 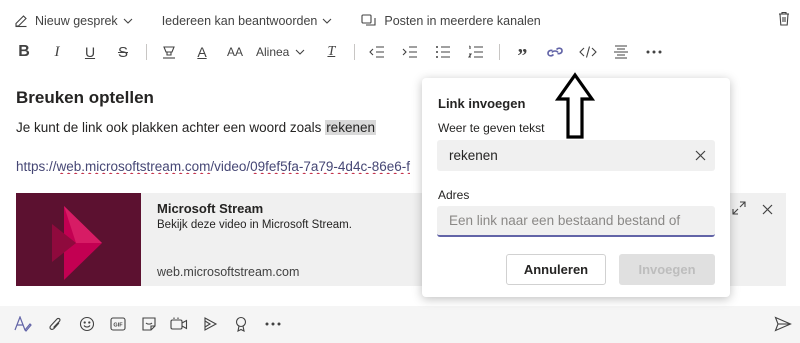 I want to click on discard-button, so click(x=784, y=21).